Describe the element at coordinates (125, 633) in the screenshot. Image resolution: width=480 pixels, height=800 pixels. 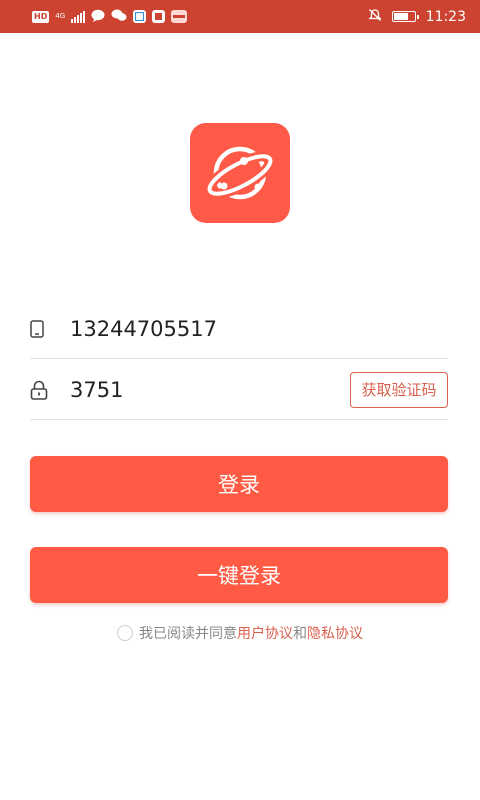
I see `agreement-checkbox` at that location.